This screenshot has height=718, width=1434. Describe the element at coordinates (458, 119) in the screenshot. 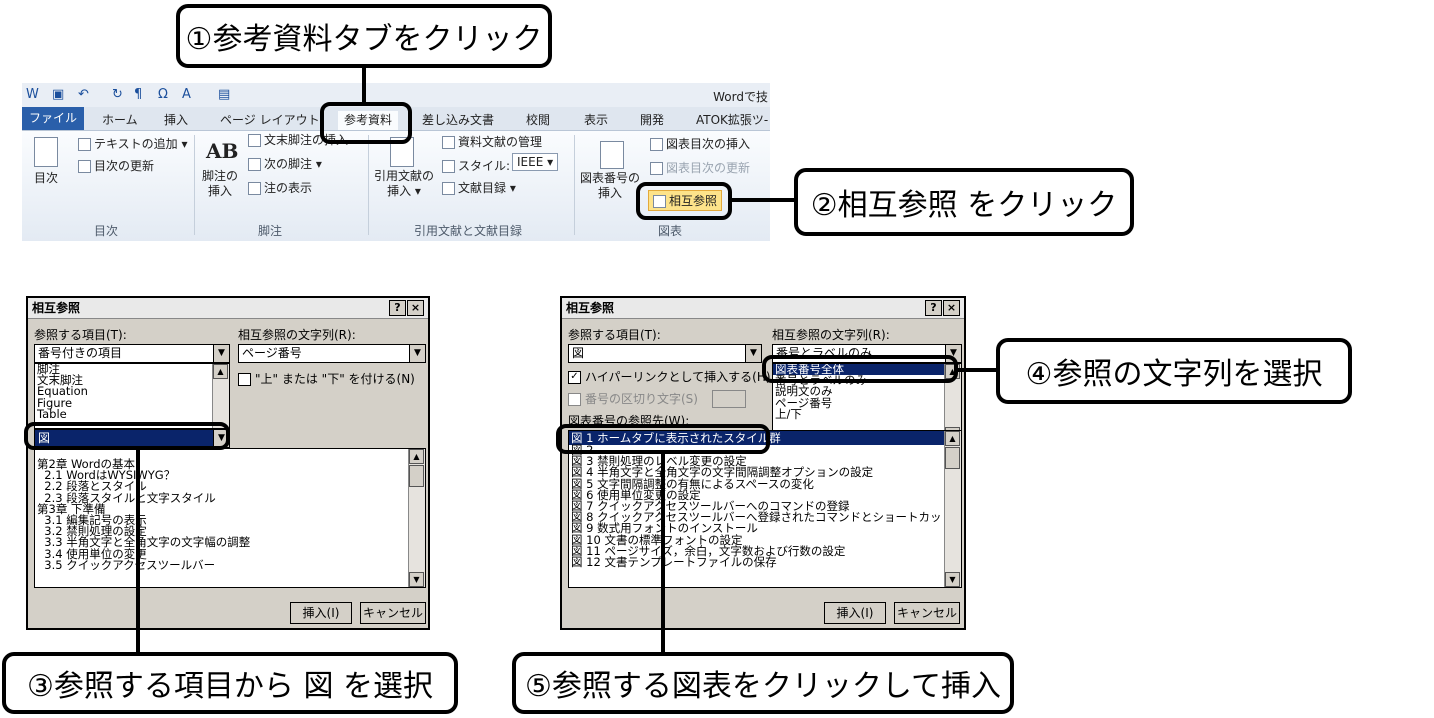

I see `tab-mailings: 差し込み文書` at that location.